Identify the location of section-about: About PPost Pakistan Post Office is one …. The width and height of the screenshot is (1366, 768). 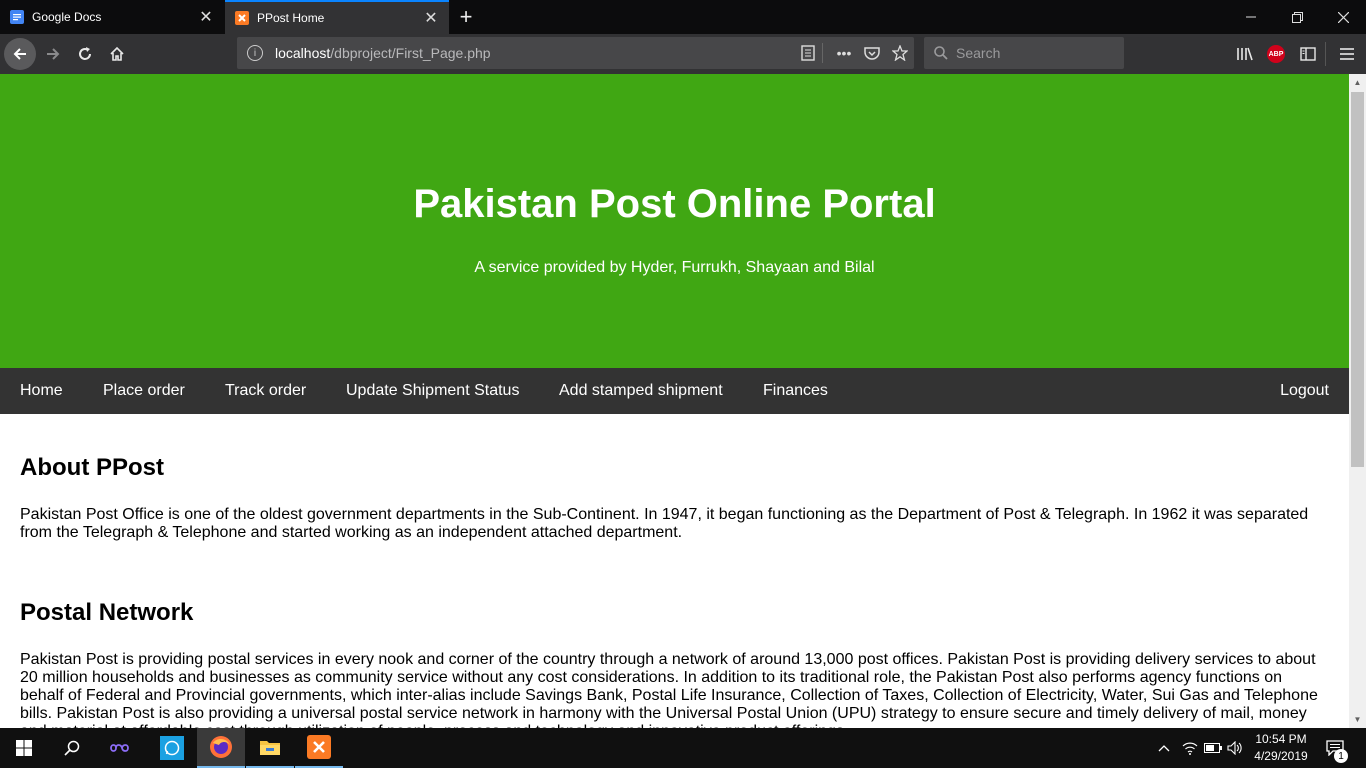
(674, 498).